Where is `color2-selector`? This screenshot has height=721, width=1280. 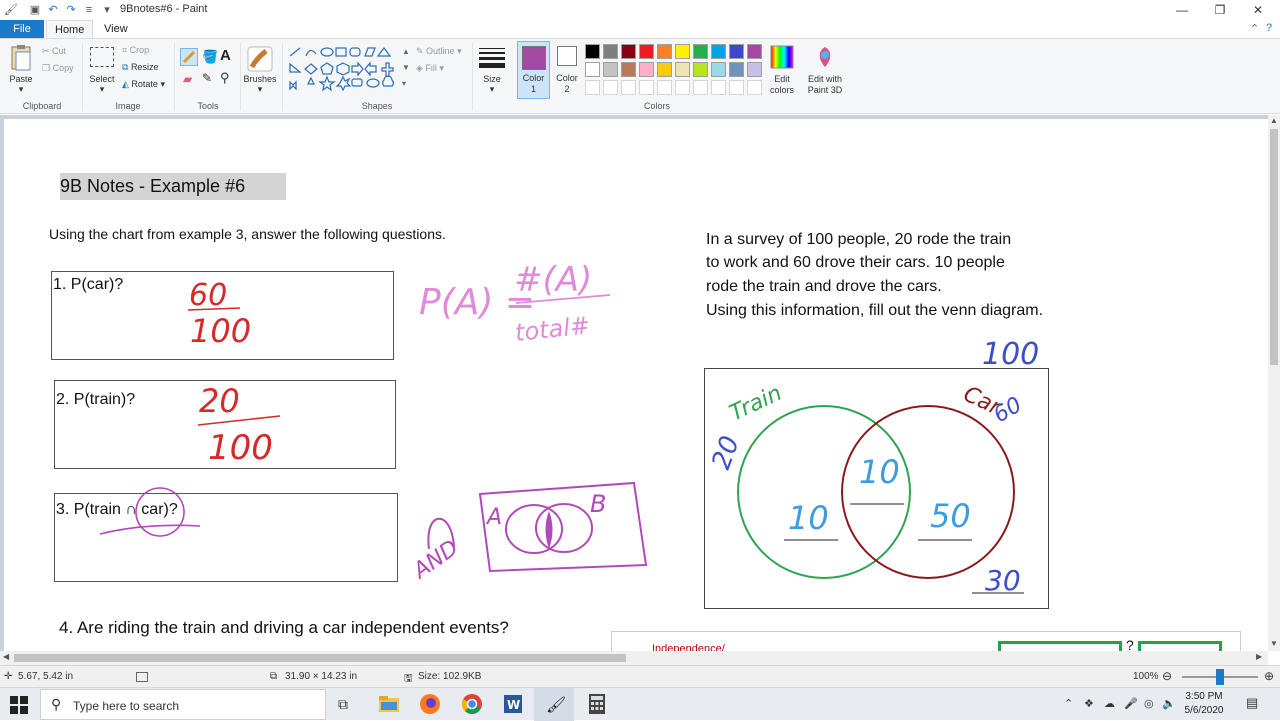 color2-selector is located at coordinates (567, 56).